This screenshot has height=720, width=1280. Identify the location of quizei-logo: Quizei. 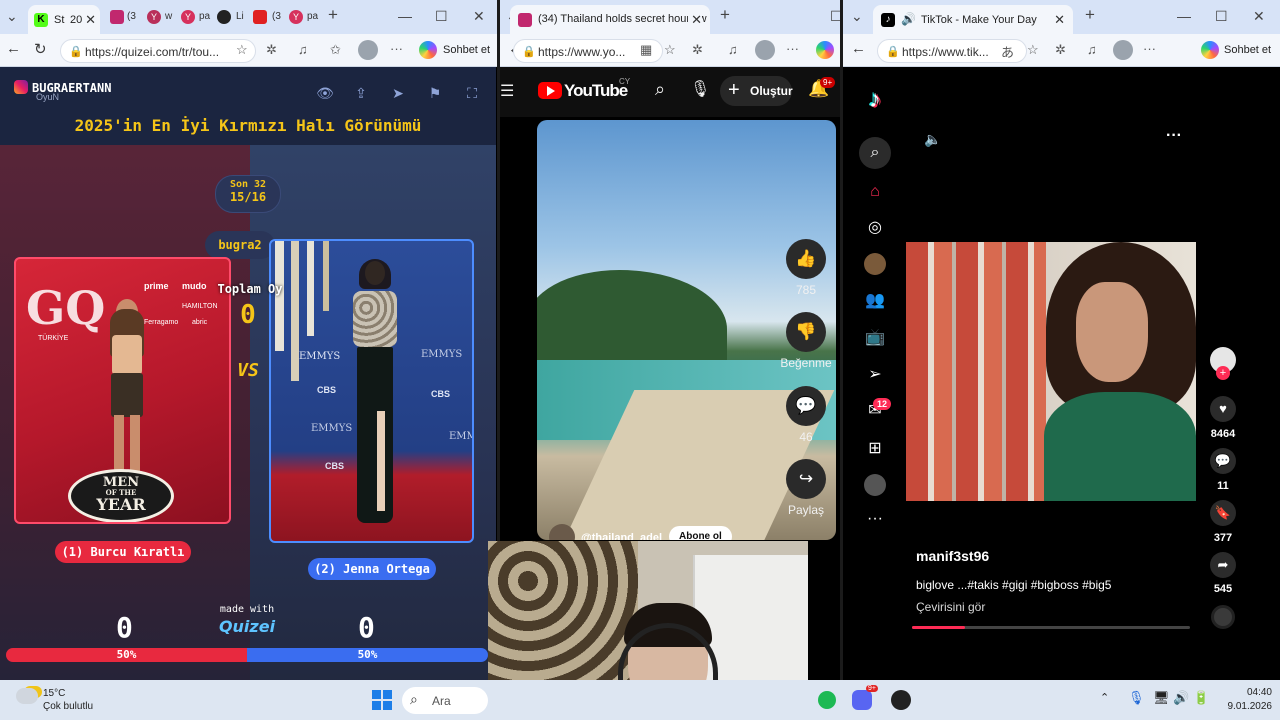
(247, 626).